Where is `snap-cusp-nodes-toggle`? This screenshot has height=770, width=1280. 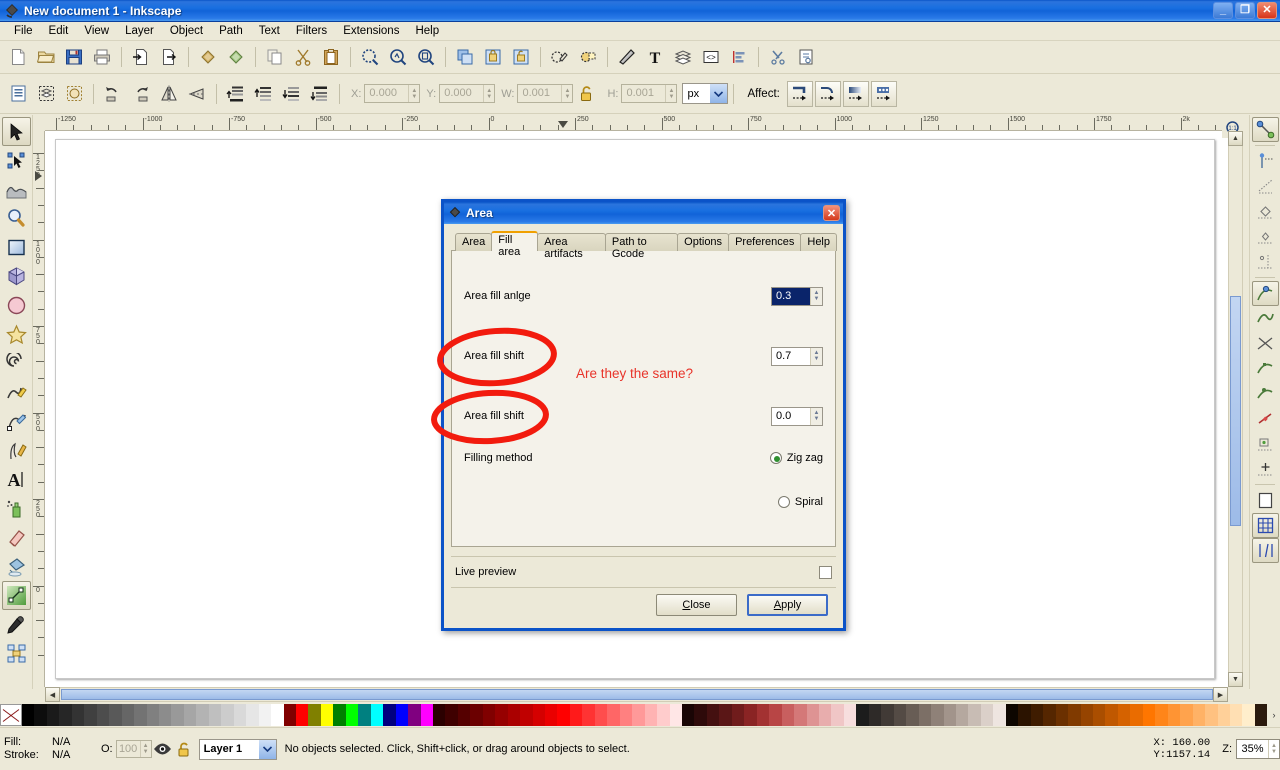 snap-cusp-nodes-toggle is located at coordinates (1265, 368).